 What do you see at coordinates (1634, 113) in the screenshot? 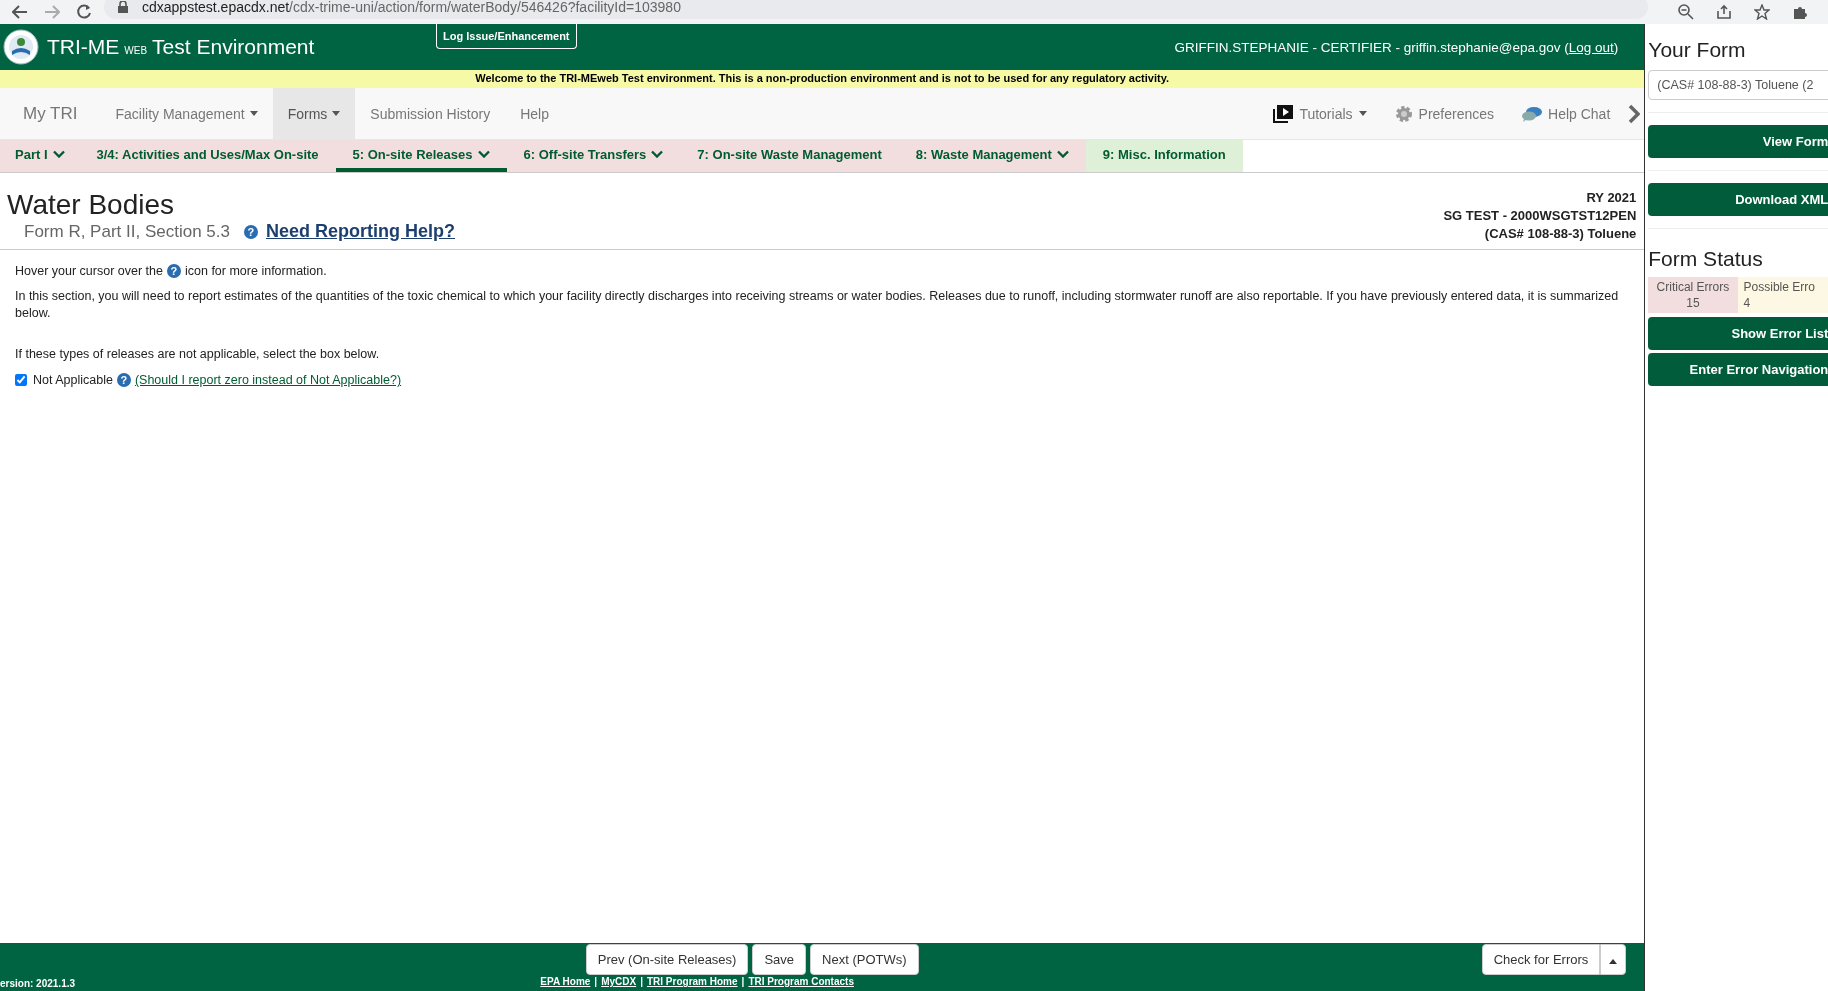
I see `chevron-right-icon` at bounding box center [1634, 113].